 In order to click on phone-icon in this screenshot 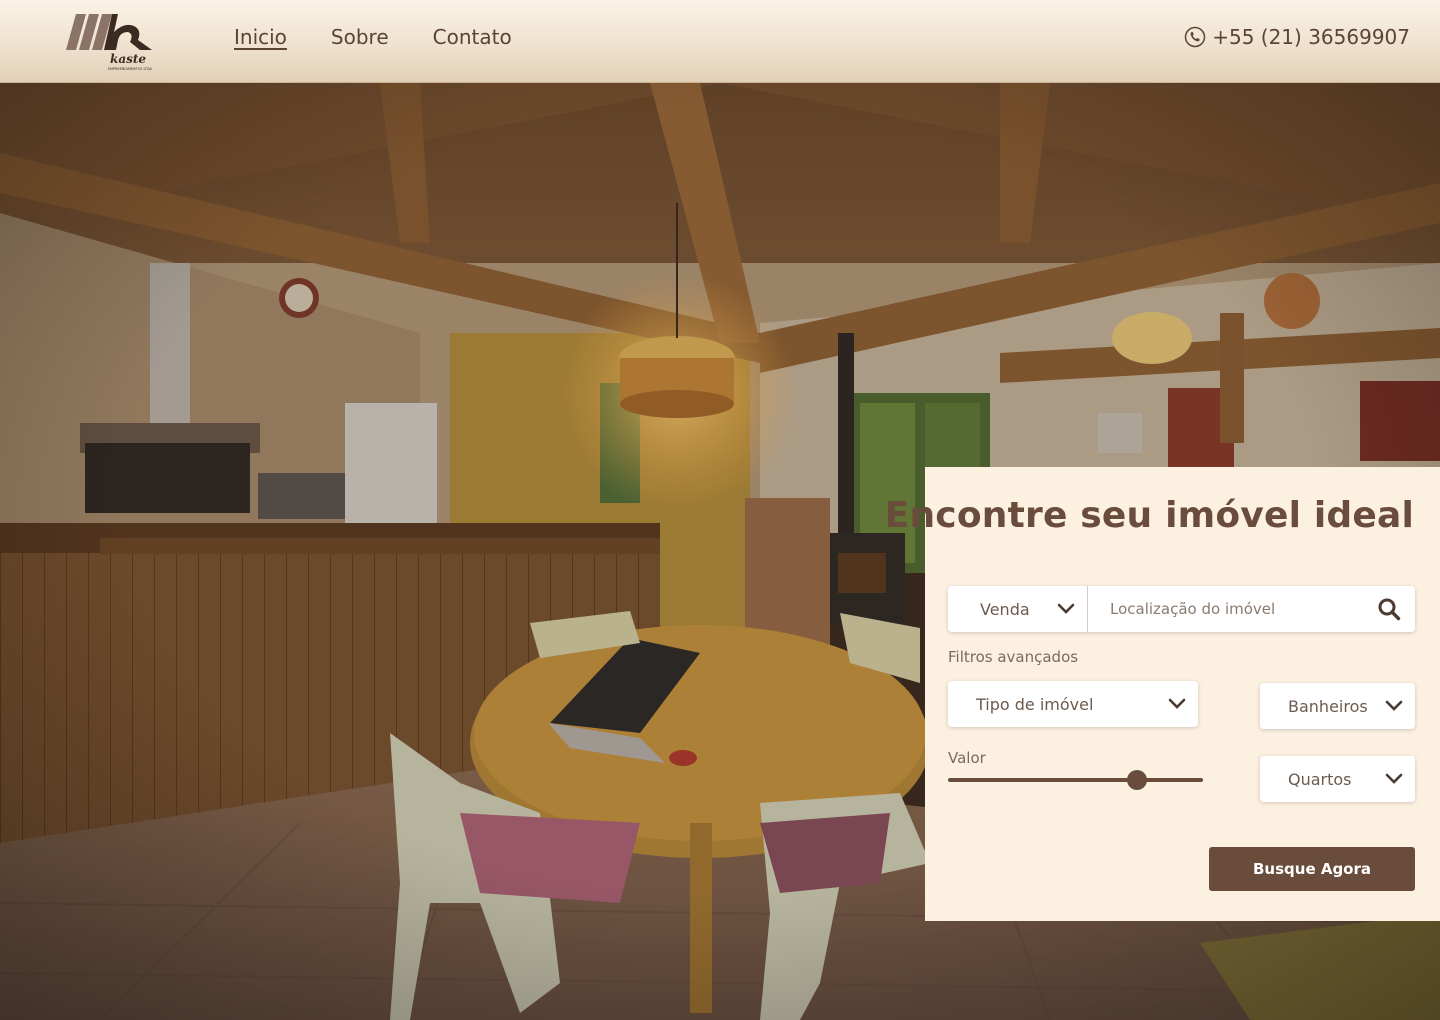, I will do `click(1195, 37)`.